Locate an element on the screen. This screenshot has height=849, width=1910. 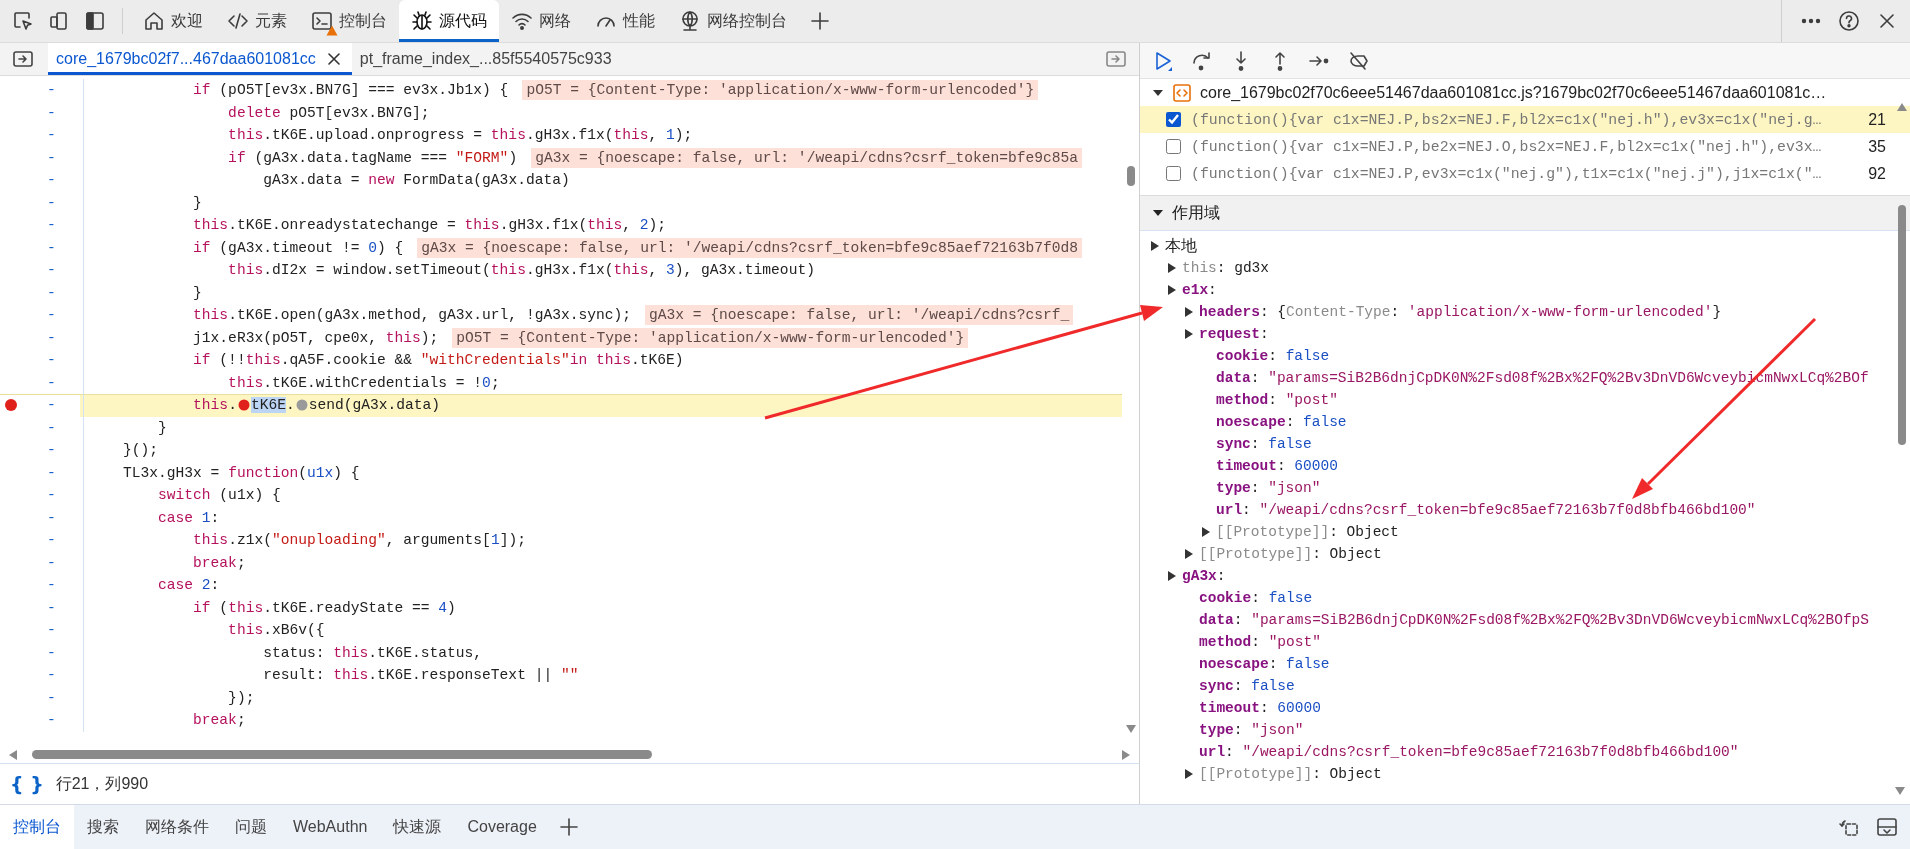
scroll-right-icon is located at coordinates (1126, 754).